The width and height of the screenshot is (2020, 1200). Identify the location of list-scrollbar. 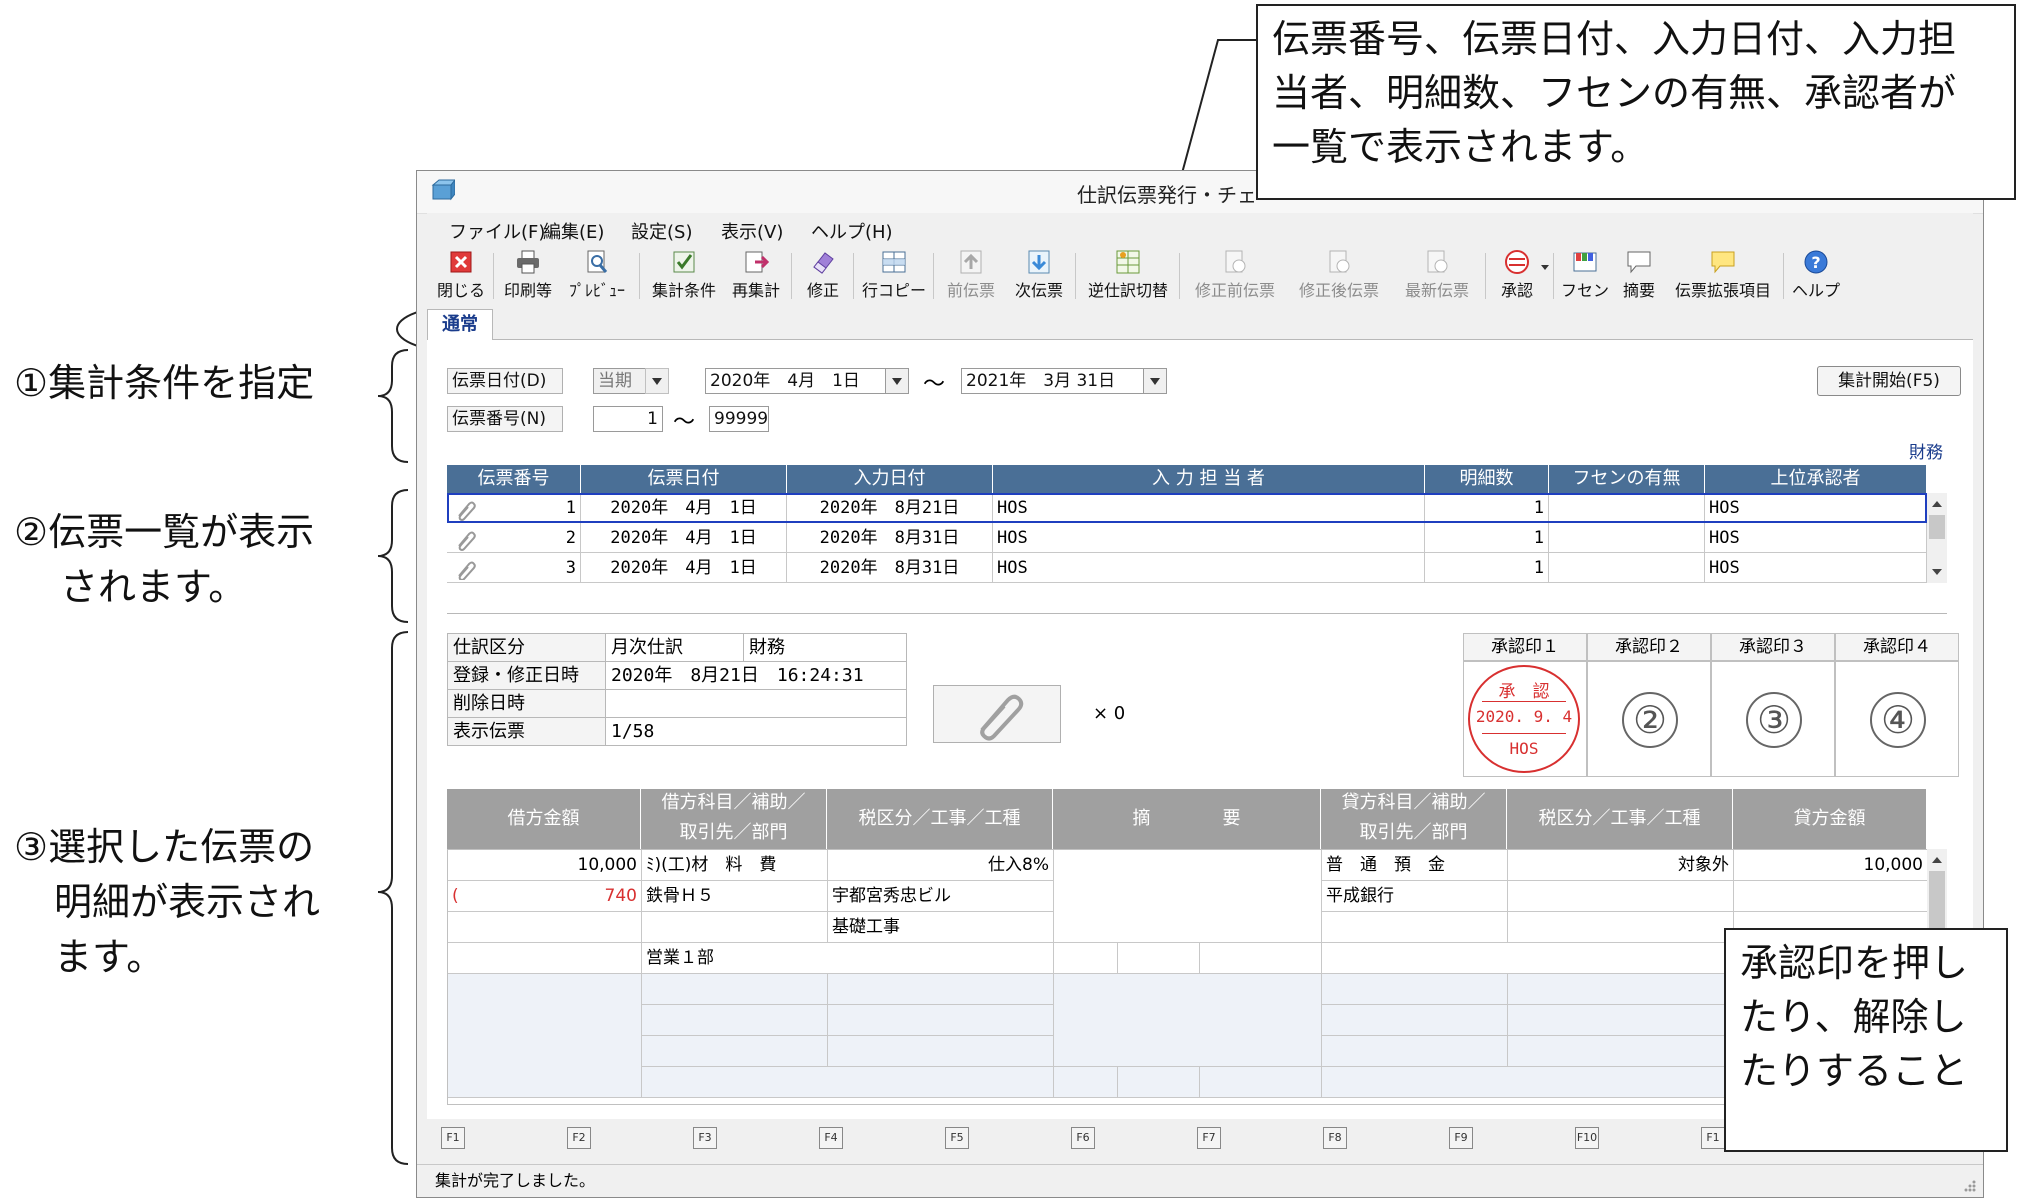
(1937, 538).